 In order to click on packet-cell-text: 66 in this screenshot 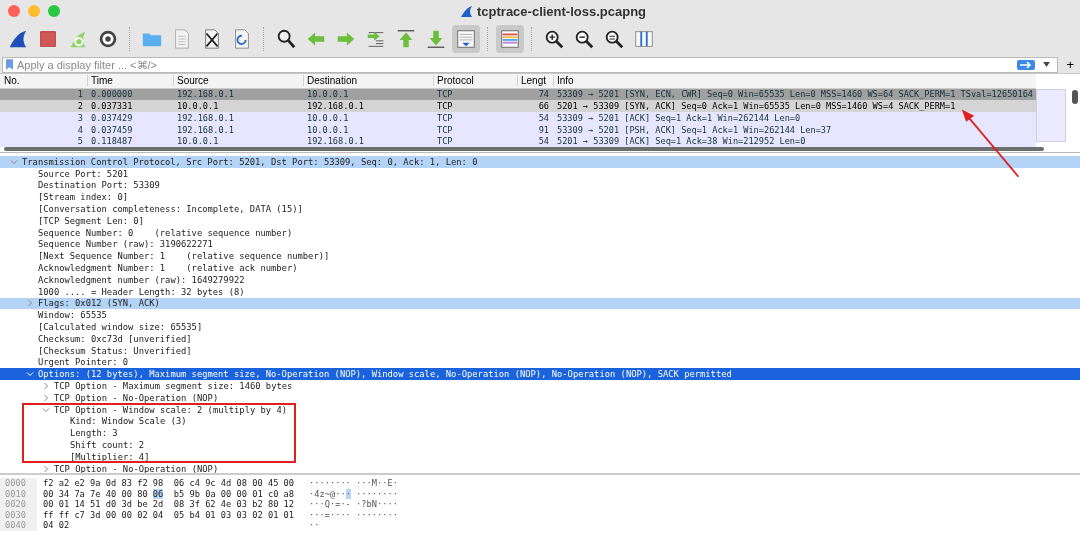, I will do `click(543, 106)`.